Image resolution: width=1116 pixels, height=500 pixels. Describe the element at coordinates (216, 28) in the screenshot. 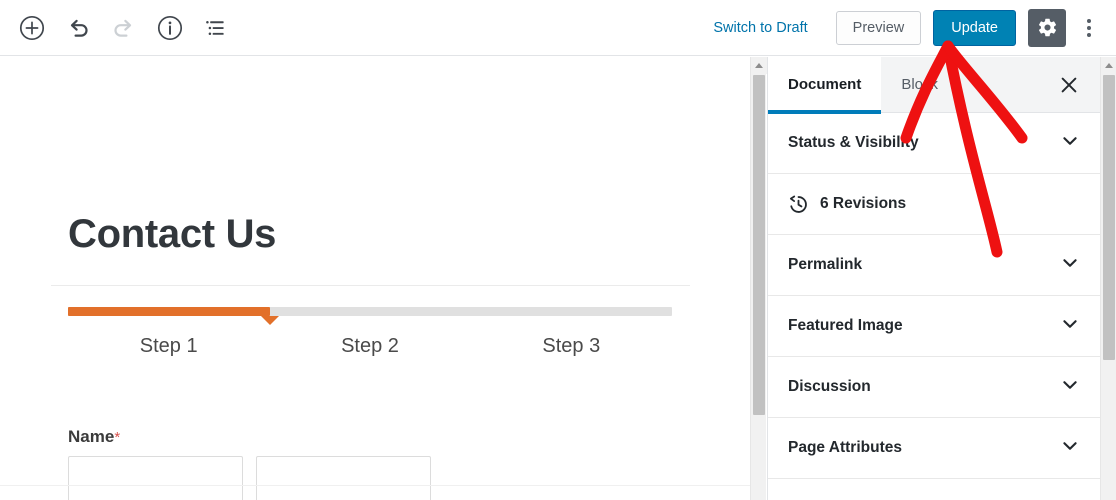

I see `list-view-icon` at that location.